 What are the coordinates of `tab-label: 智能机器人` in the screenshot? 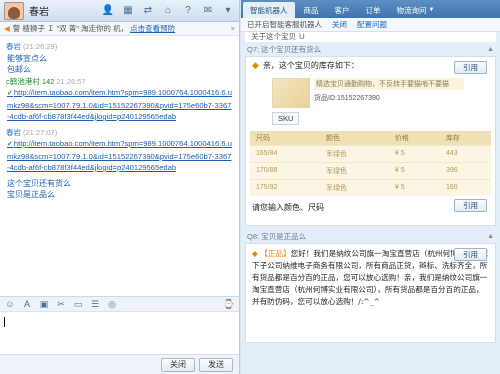 It's located at (269, 10).